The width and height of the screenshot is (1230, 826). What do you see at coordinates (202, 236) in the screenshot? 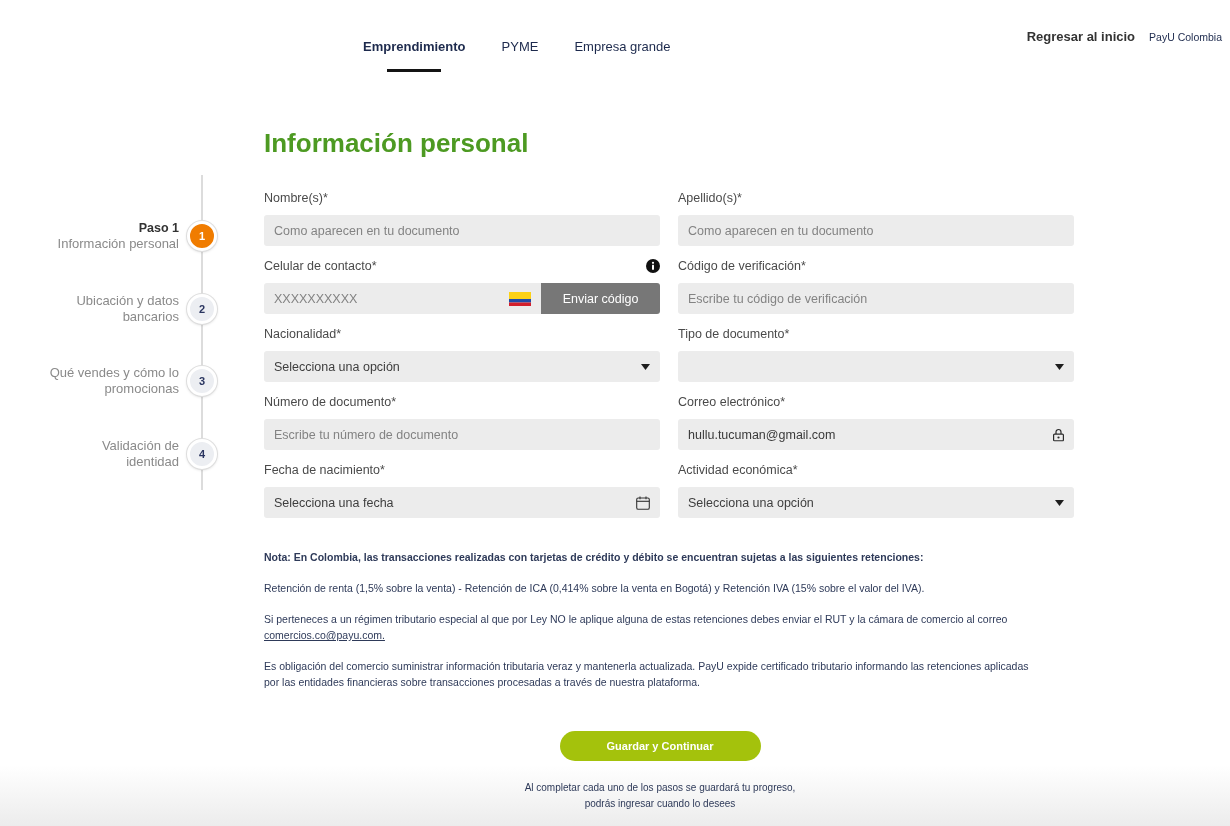
I see `step-indicator: 1` at bounding box center [202, 236].